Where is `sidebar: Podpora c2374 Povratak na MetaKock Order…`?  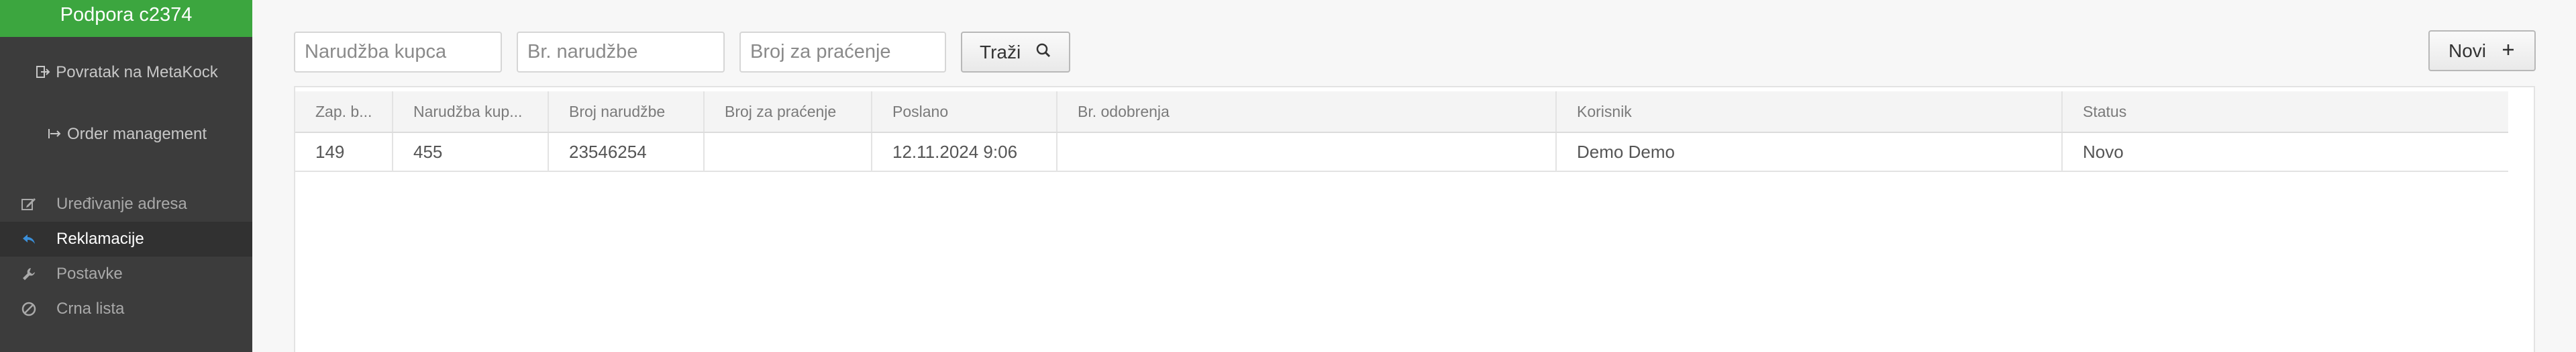 sidebar: Podpora c2374 Povratak na MetaKock Order… is located at coordinates (126, 176).